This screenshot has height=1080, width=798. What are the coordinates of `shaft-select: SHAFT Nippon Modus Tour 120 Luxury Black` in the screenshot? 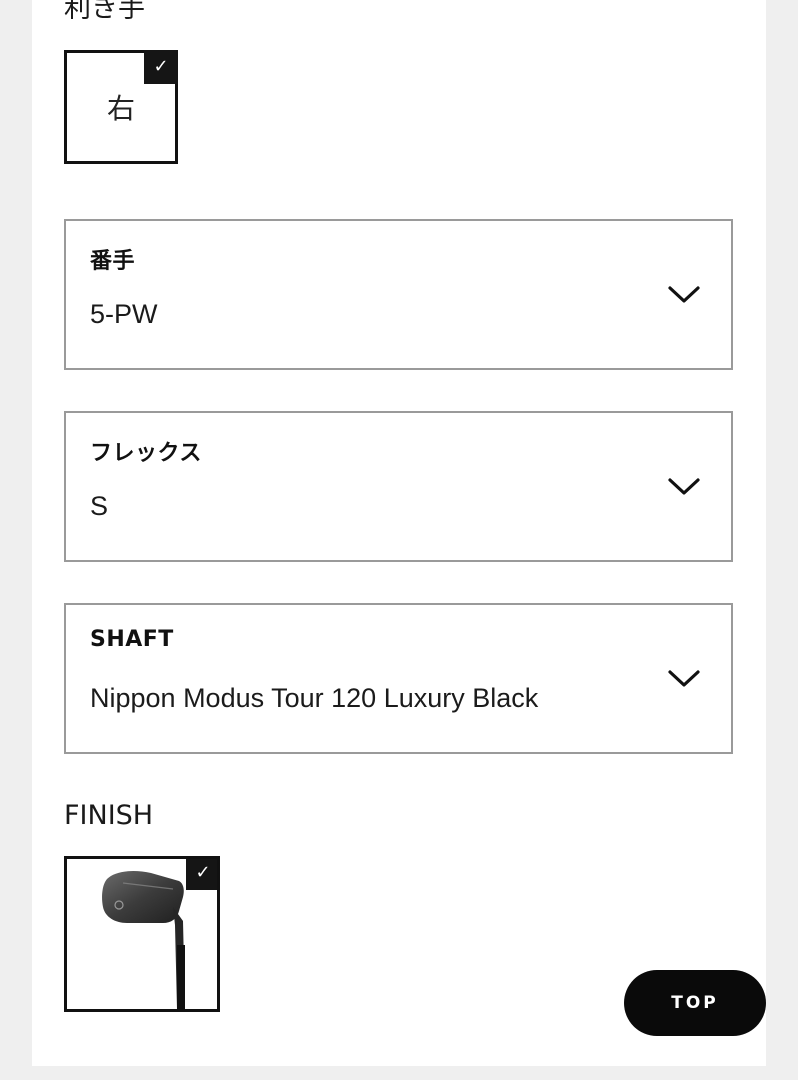 It's located at (398, 678).